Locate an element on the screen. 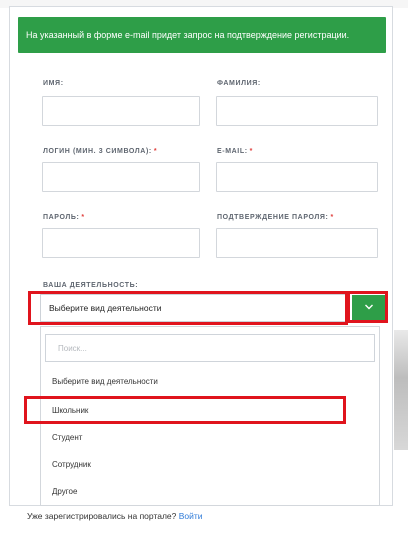  password-label-text: ПАРОЛЬ: is located at coordinates (61, 217).